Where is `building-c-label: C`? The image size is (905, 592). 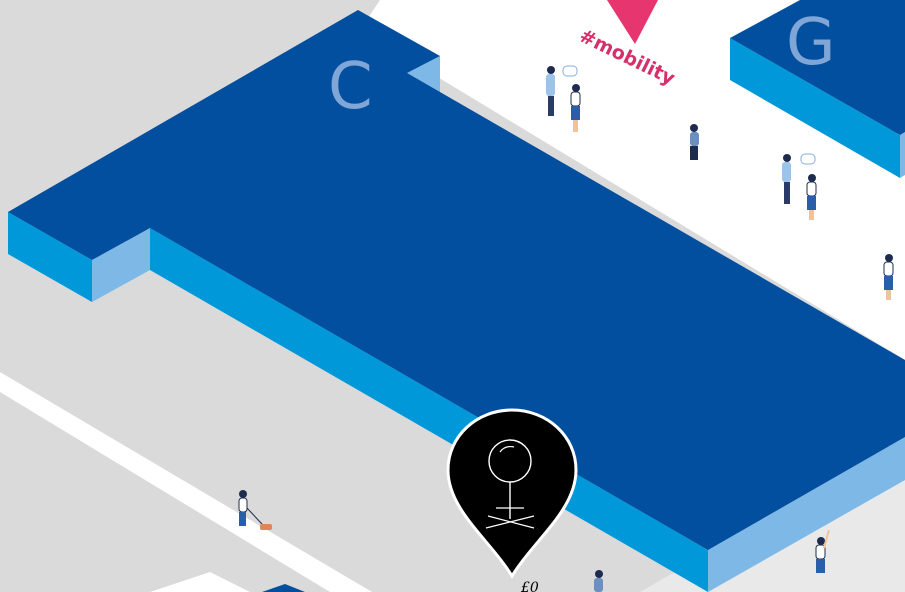 building-c-label: C is located at coordinates (350, 87).